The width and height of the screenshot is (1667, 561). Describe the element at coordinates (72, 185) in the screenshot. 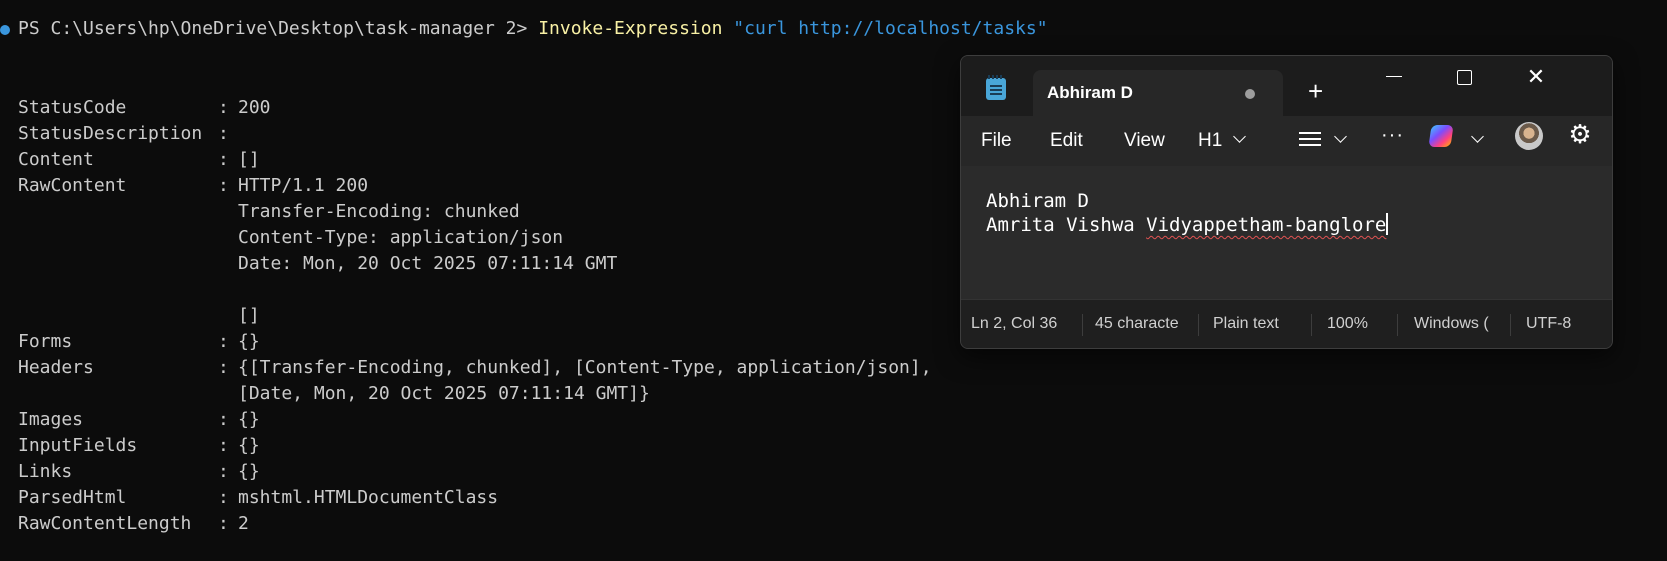

I see `output-key: RawContent` at that location.